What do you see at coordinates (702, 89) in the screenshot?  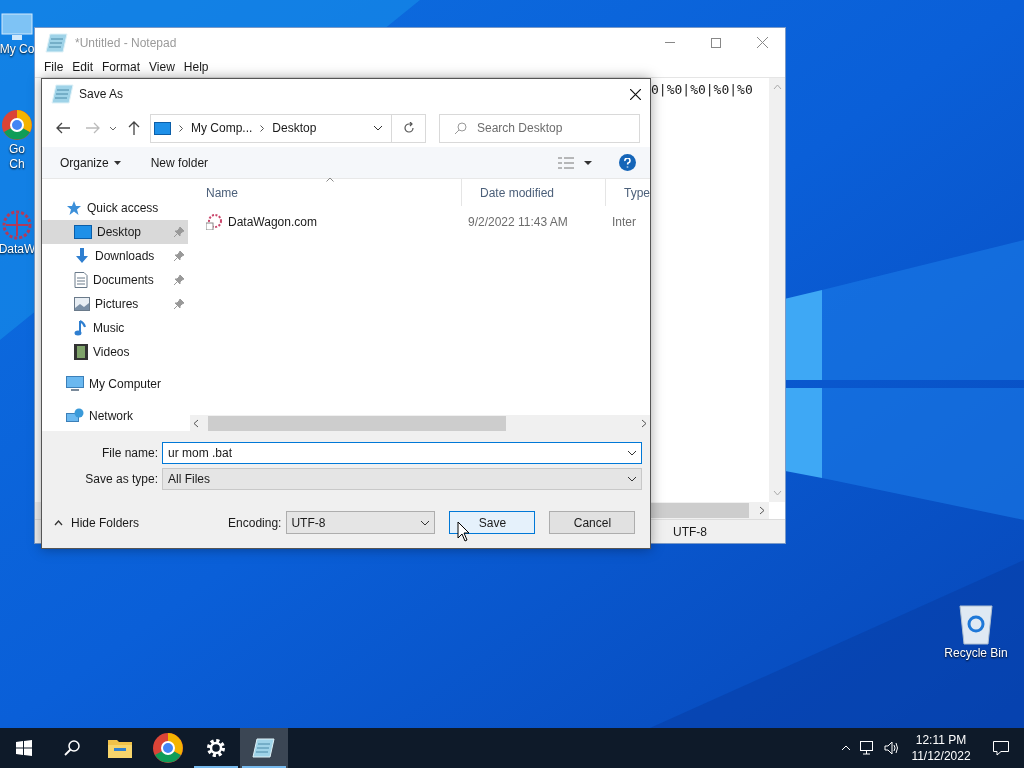 I see `text-content: 0|%0|%0|%0|%0` at bounding box center [702, 89].